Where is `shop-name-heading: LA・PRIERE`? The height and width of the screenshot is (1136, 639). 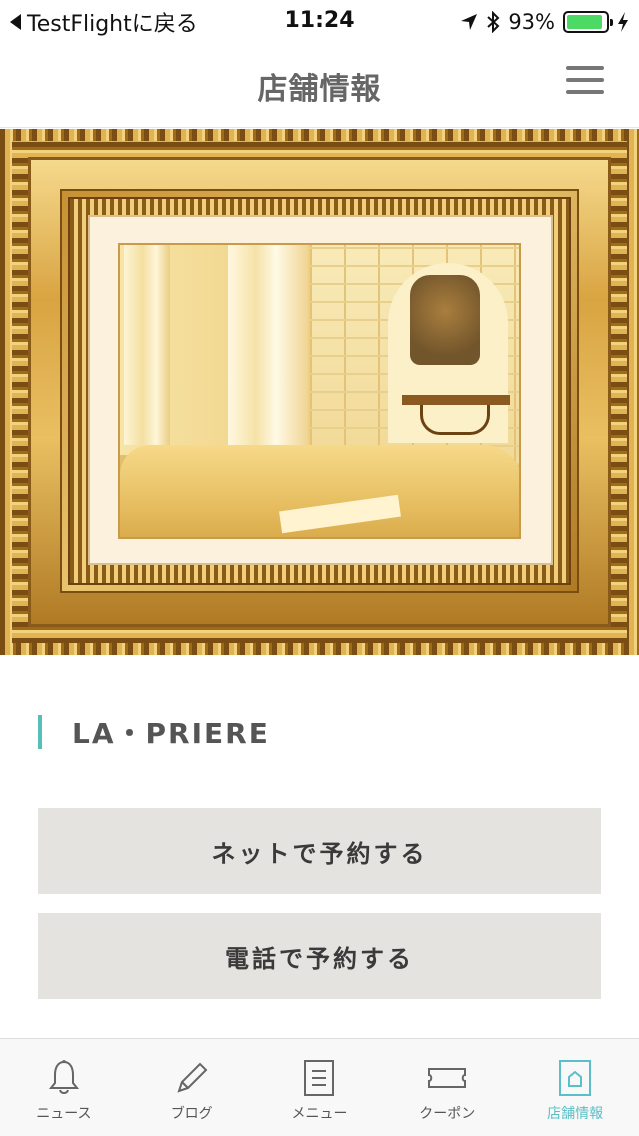 shop-name-heading: LA・PRIERE is located at coordinates (154, 732).